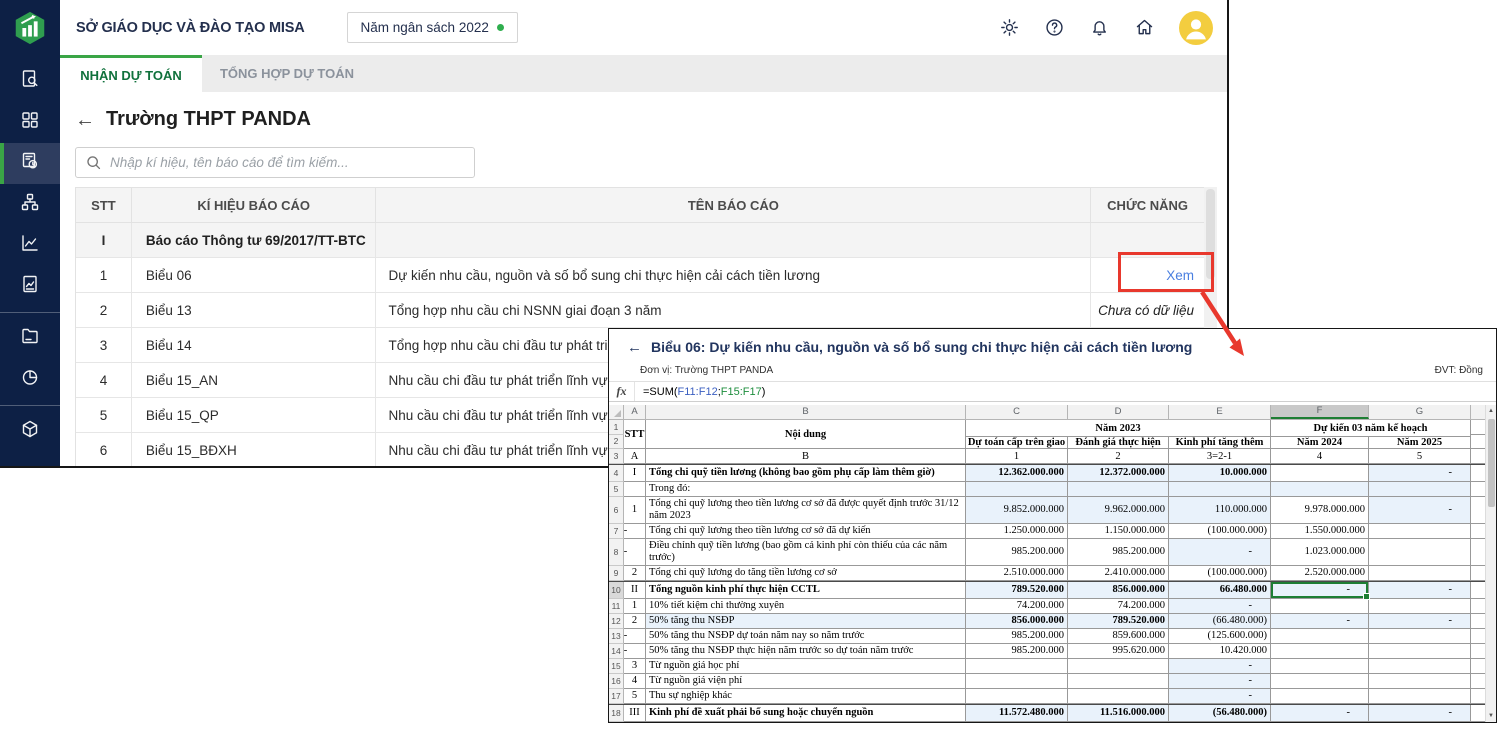  What do you see at coordinates (1320, 636) in the screenshot?
I see `cell-F13` at bounding box center [1320, 636].